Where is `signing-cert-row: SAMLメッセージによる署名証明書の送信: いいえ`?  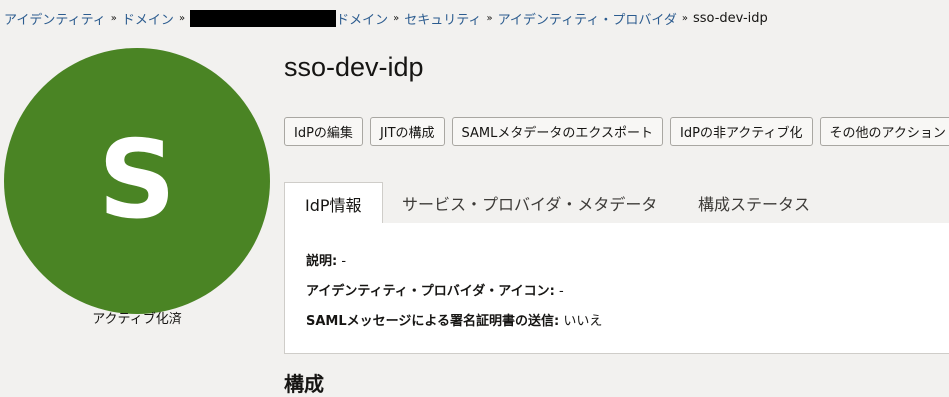
signing-cert-row: SAMLメッセージによる署名証明書の送信: いいえ is located at coordinates (454, 319).